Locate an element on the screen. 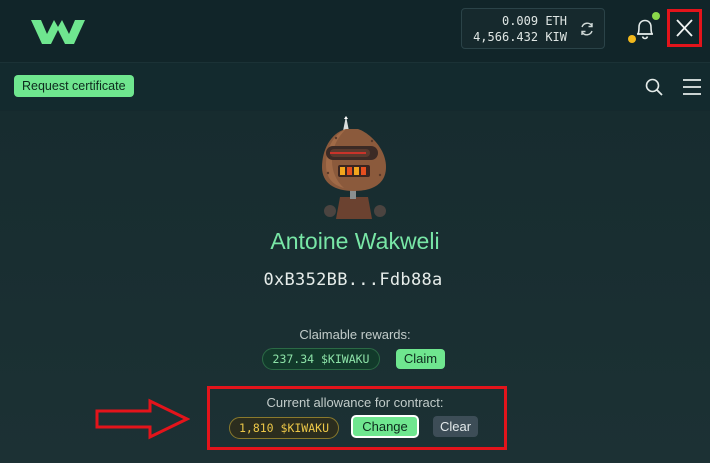 Image resolution: width=710 pixels, height=463 pixels. close-icon is located at coordinates (684, 28).